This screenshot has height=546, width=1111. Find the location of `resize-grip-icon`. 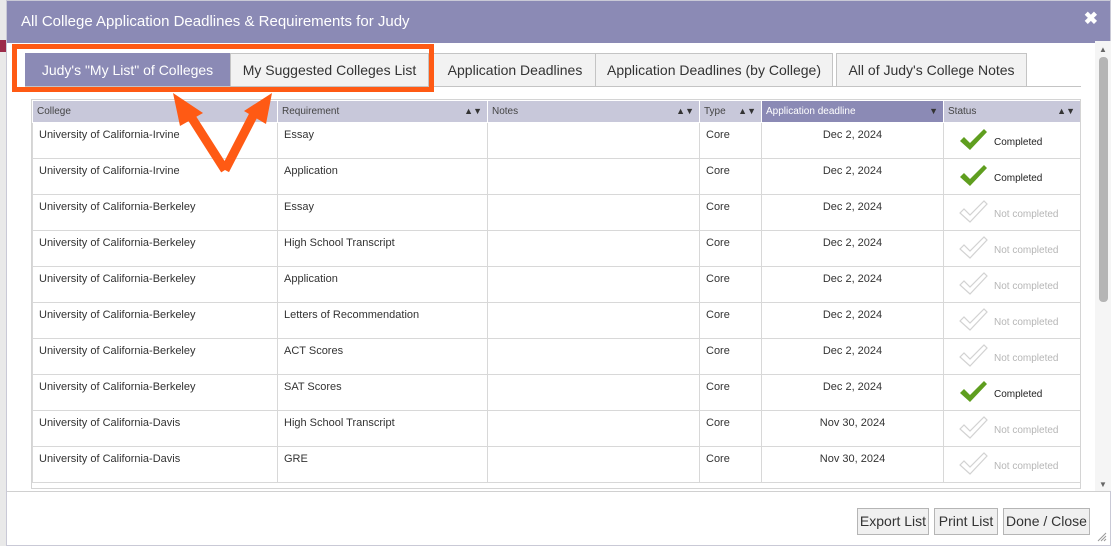

resize-grip-icon is located at coordinates (1102, 537).